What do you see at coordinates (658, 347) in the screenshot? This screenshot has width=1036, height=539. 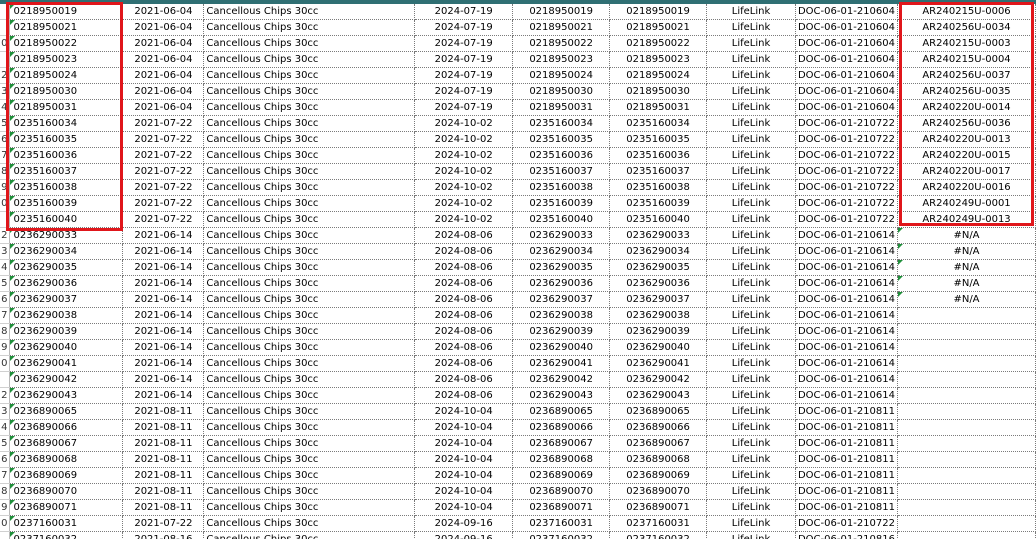 I see `sn-cell: 0236290040` at bounding box center [658, 347].